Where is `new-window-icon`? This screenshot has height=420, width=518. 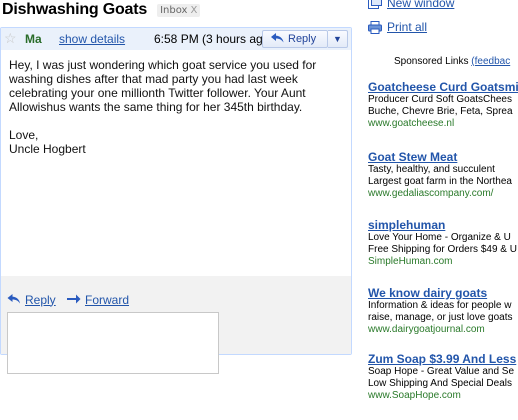 new-window-icon is located at coordinates (375, 5).